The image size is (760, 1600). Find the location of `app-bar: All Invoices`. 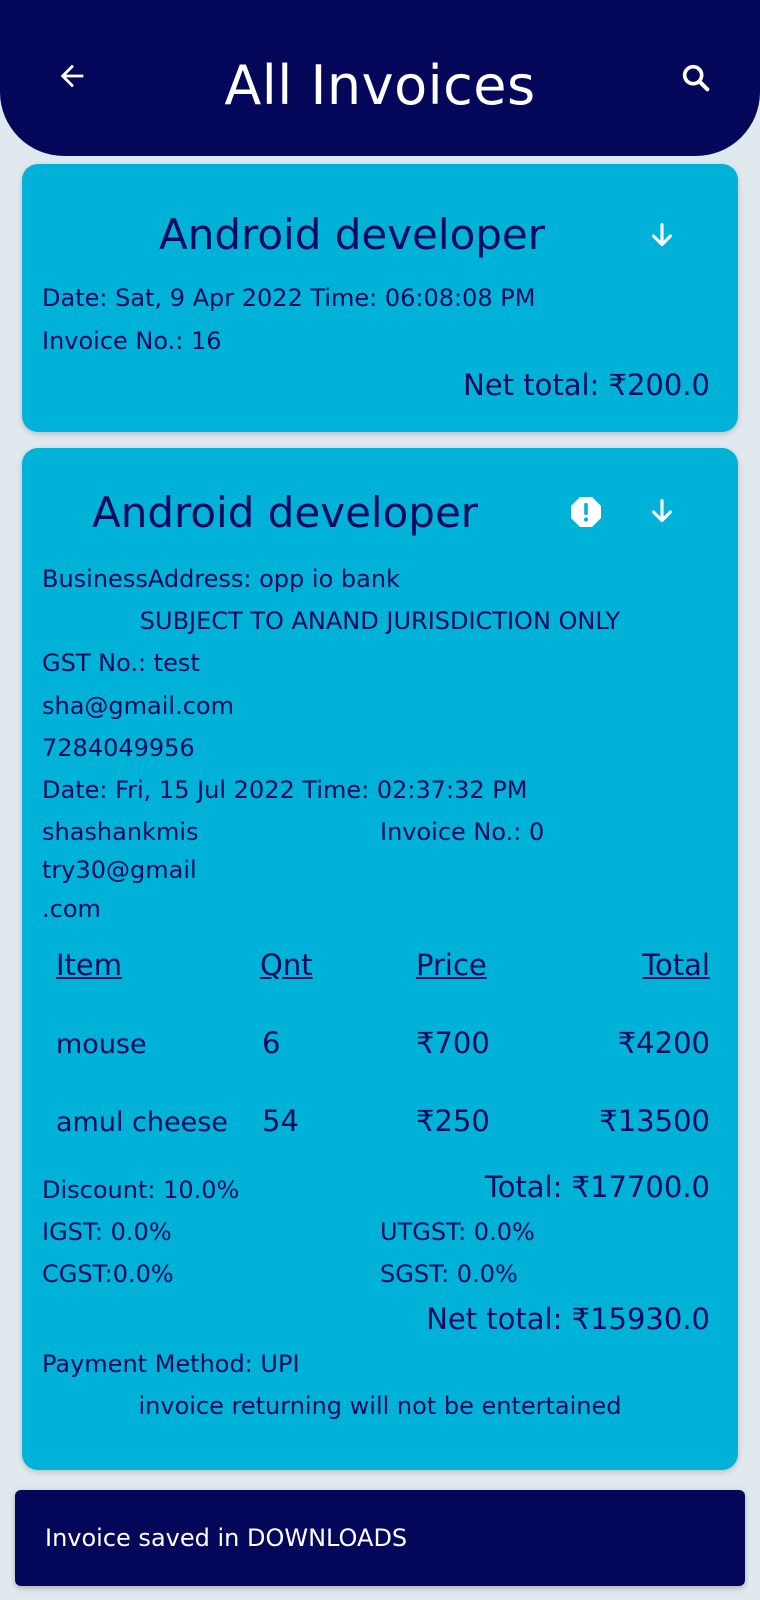

app-bar: All Invoices is located at coordinates (380, 78).